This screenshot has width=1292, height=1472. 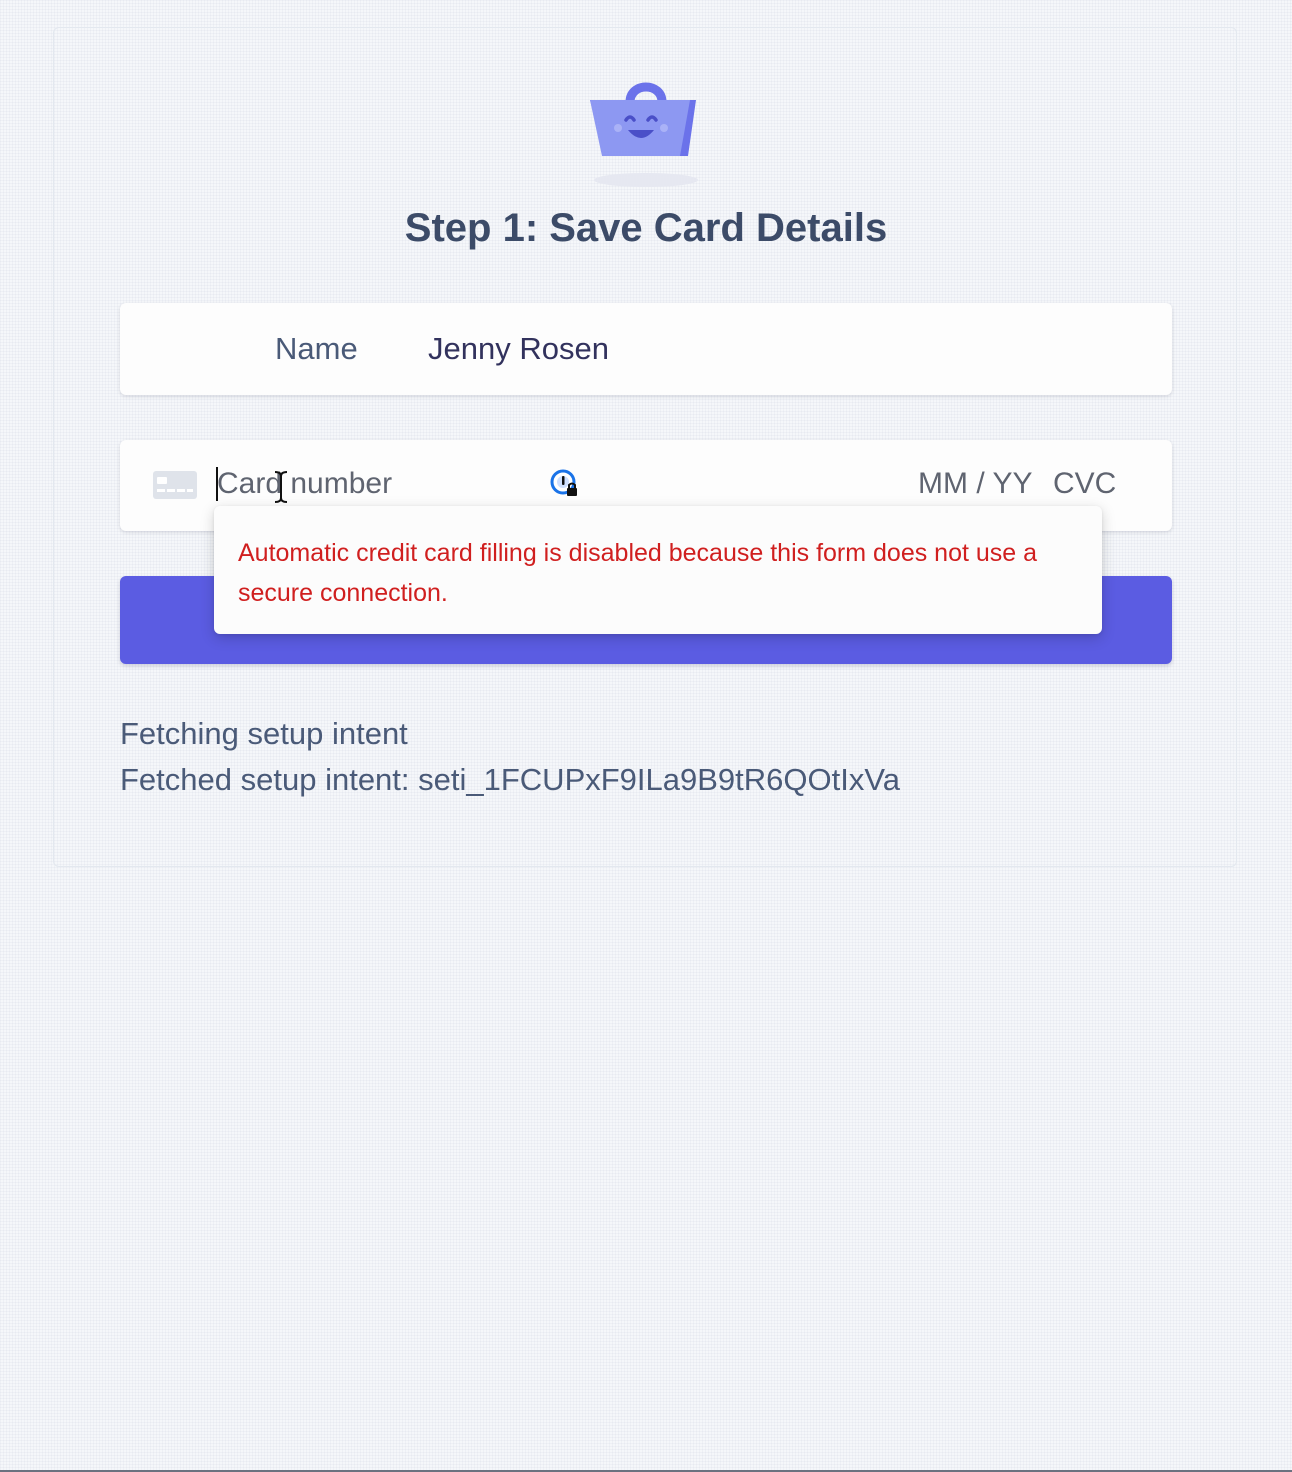 What do you see at coordinates (316, 348) in the screenshot?
I see `name-label: Name` at bounding box center [316, 348].